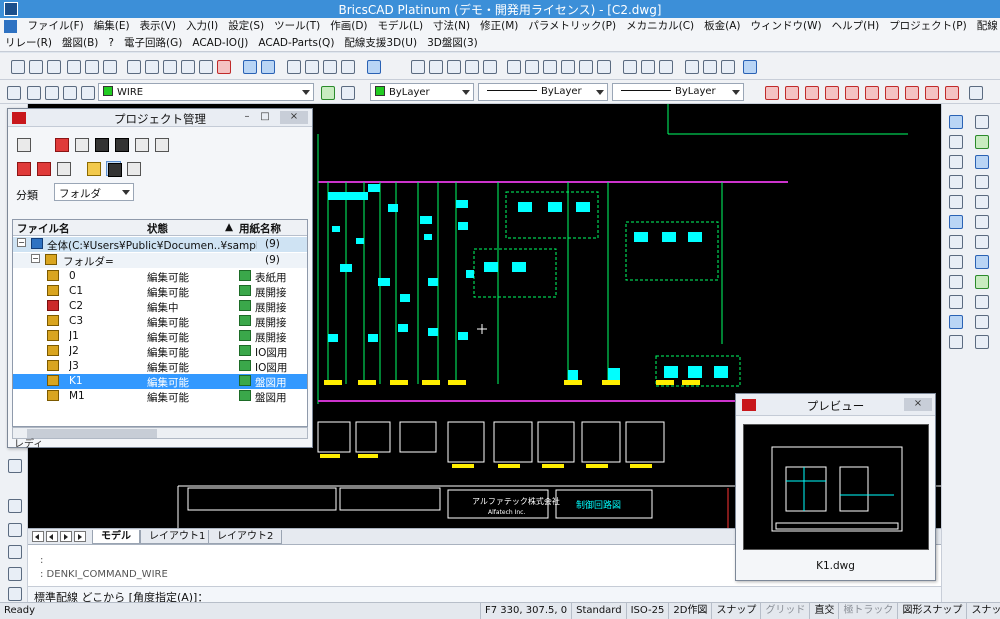 The image size is (1000, 619). What do you see at coordinates (94, 192) in the screenshot?
I see `classification-combo: フォルダ` at bounding box center [94, 192].